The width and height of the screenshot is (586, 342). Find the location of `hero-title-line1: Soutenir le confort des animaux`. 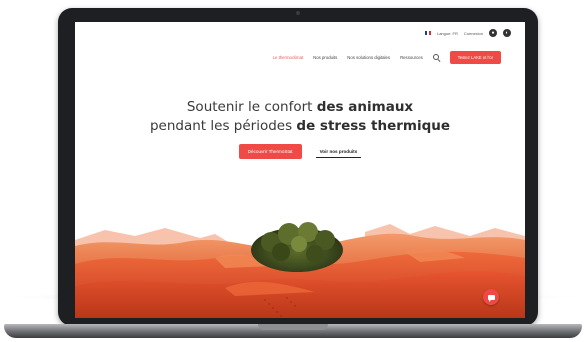

hero-title-line1: Soutenir le confort des animaux is located at coordinates (300, 107).